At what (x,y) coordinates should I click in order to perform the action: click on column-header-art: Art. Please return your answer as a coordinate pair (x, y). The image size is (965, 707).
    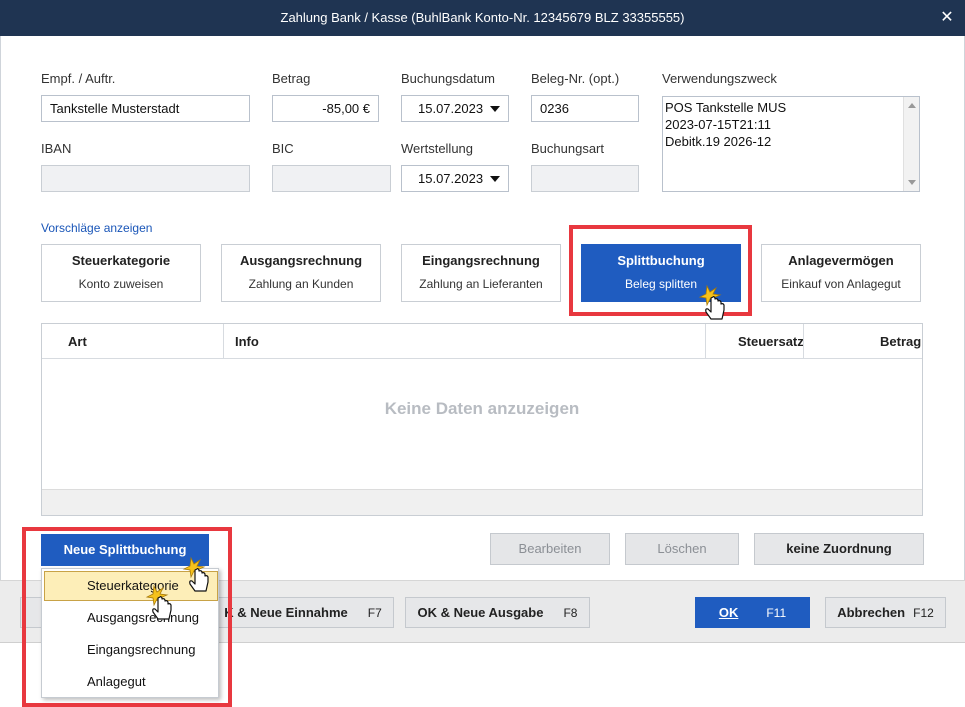
    Looking at the image, I should click on (77, 341).